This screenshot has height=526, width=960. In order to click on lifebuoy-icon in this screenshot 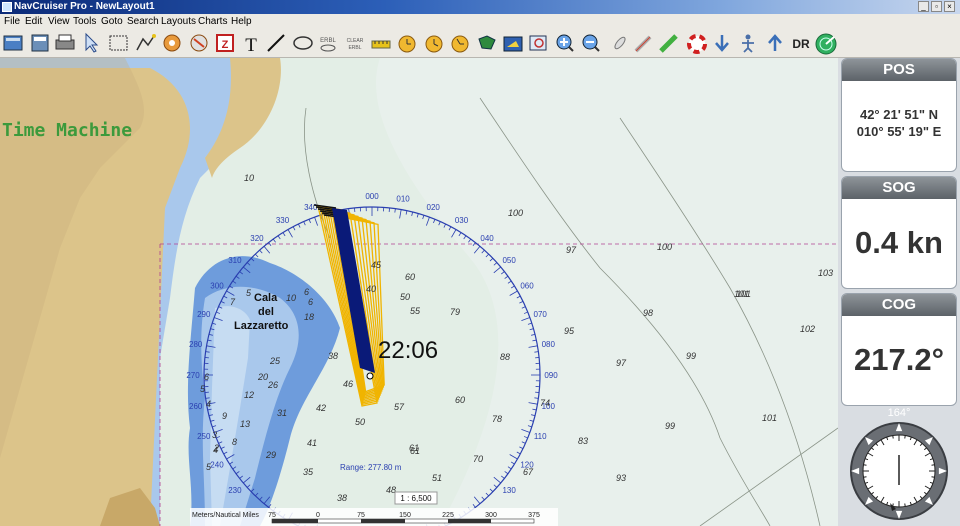, I will do `click(697, 44)`.